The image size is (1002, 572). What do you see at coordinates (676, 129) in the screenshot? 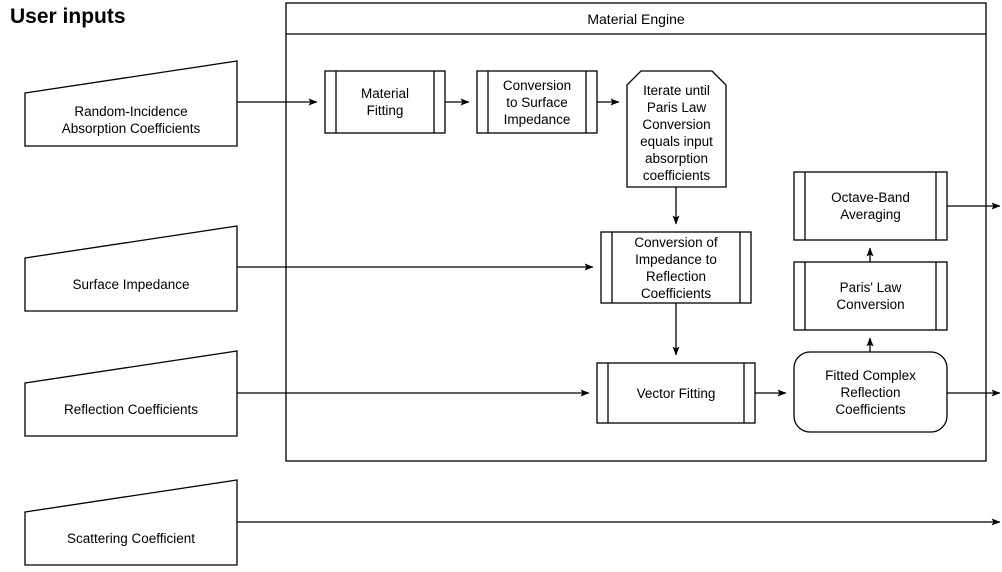
I see `process-shape-iterate-until-paris-law` at bounding box center [676, 129].